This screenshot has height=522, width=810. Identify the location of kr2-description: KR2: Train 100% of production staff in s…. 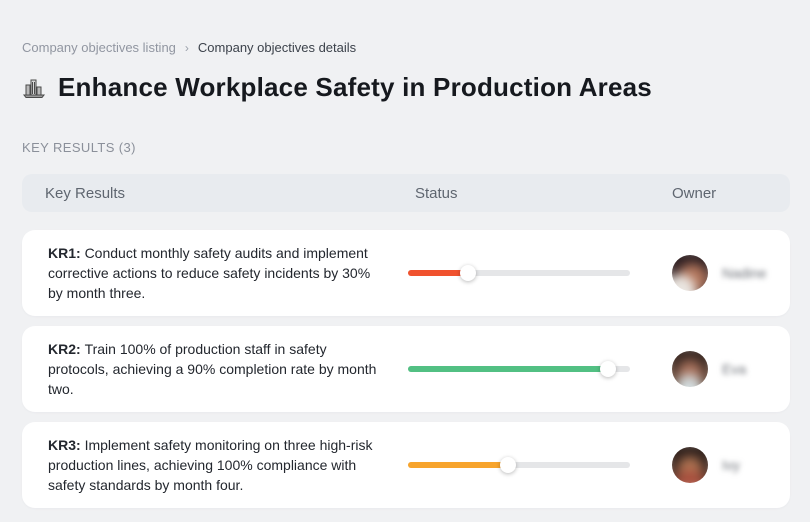
(215, 369).